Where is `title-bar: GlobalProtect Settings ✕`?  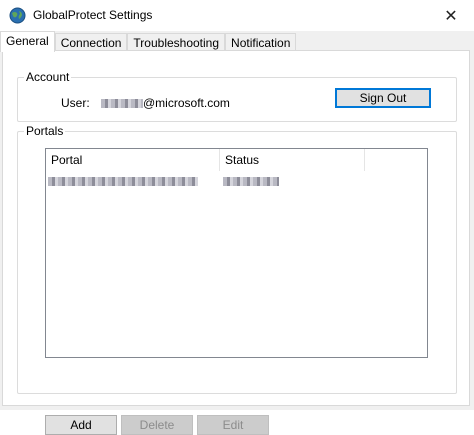
title-bar: GlobalProtect Settings ✕ is located at coordinates (237, 15).